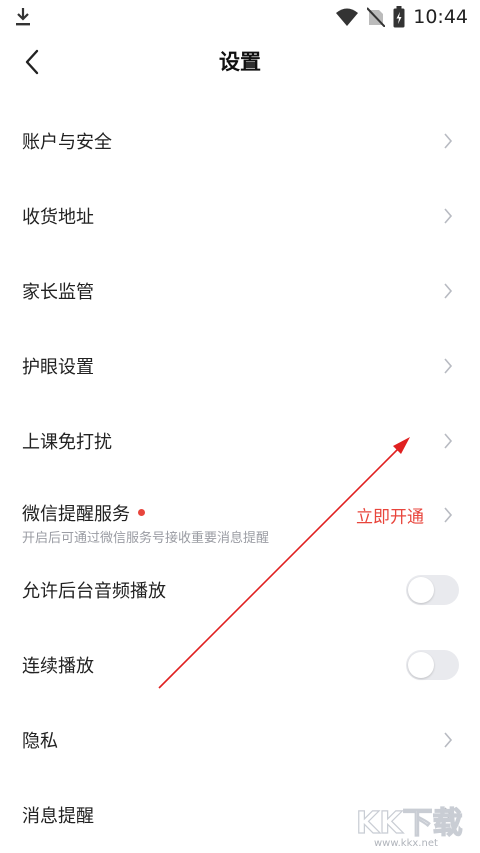 The width and height of the screenshot is (480, 853). Describe the element at coordinates (240, 665) in the screenshot. I see `settings-row-autoplay: 连续播放` at that location.